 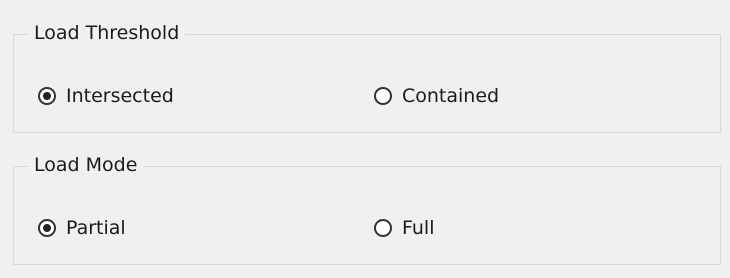 What do you see at coordinates (120, 96) in the screenshot?
I see `radio-intersected-label: Intersected` at bounding box center [120, 96].